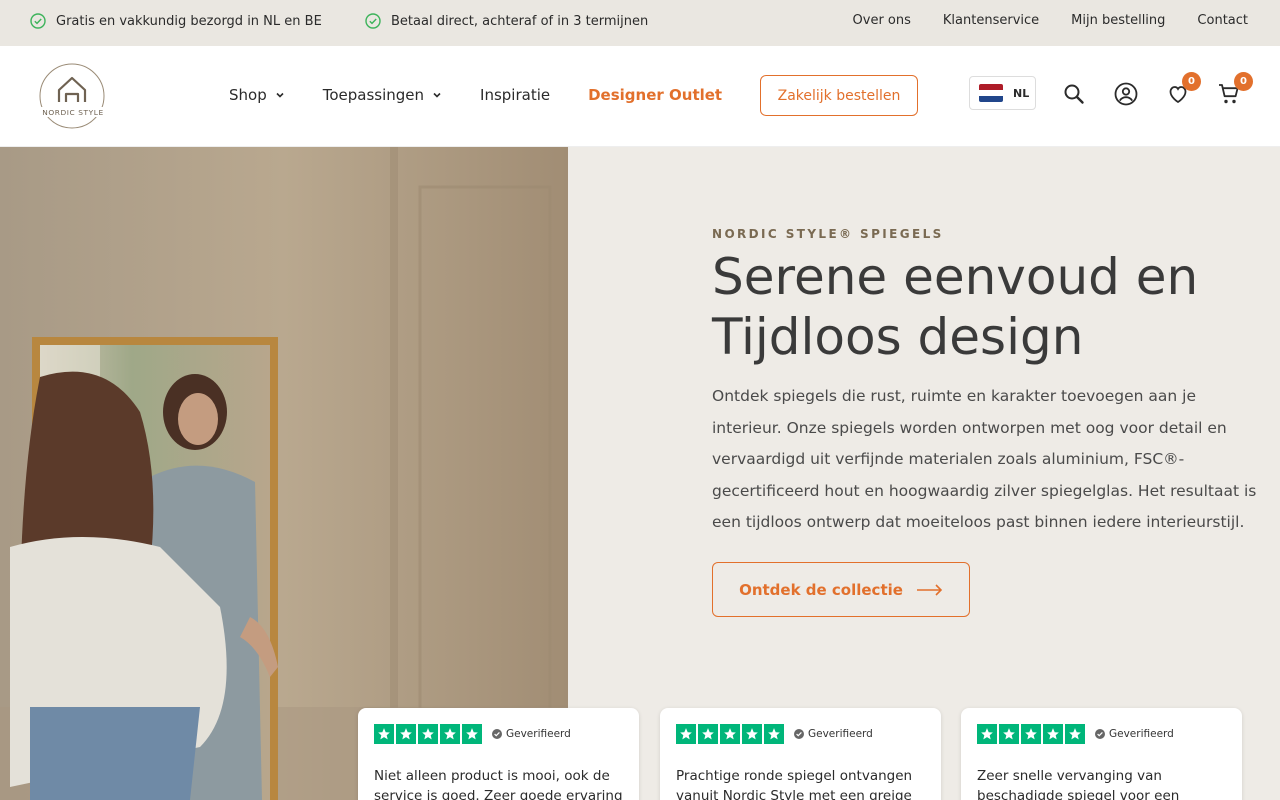 This screenshot has height=800, width=1280. What do you see at coordinates (1118, 20) in the screenshot?
I see `link-mijn-bestelling: Mijn bestelling` at bounding box center [1118, 20].